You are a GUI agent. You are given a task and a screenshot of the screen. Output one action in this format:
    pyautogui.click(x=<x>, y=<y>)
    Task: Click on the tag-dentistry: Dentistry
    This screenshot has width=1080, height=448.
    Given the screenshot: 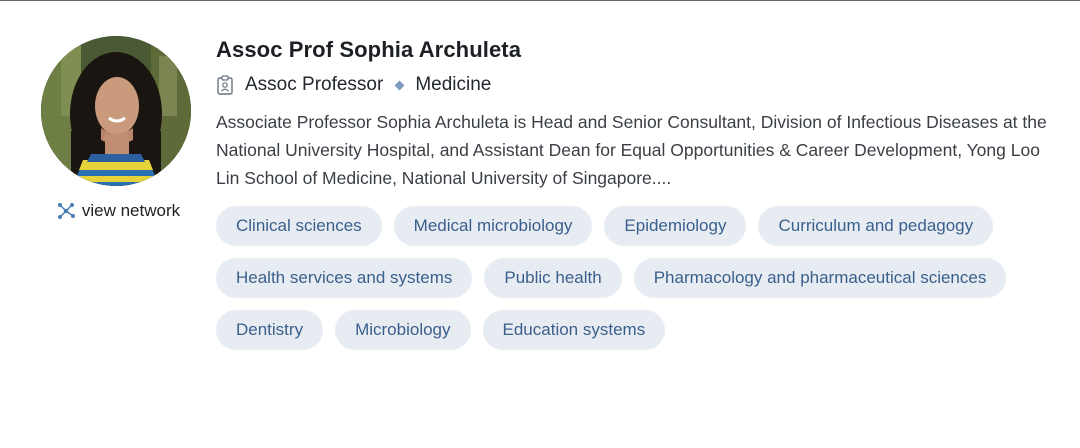 What is the action you would take?
    pyautogui.click(x=270, y=330)
    